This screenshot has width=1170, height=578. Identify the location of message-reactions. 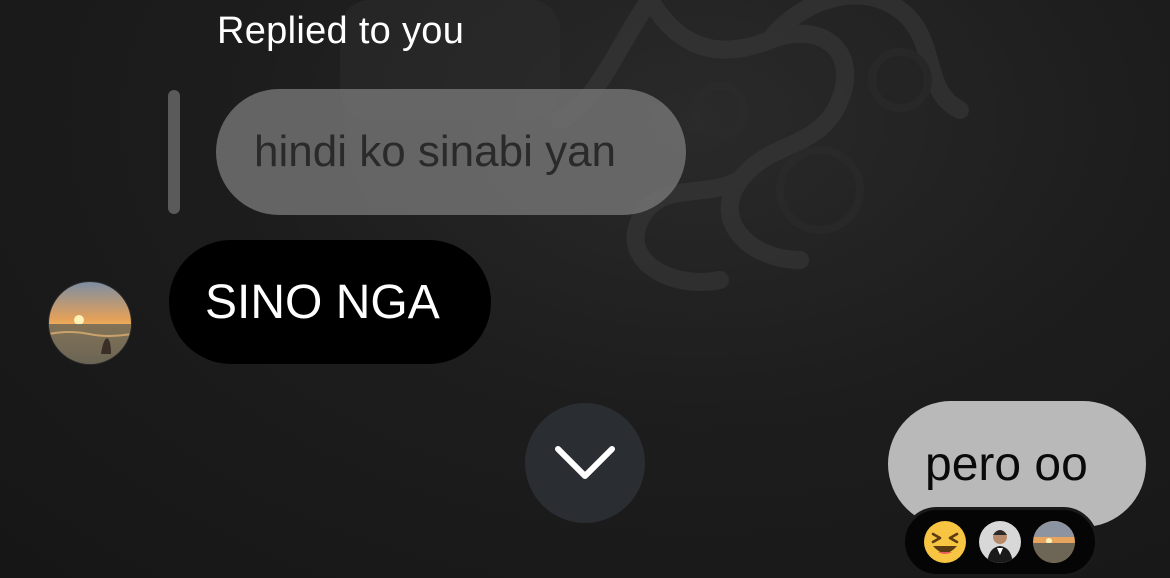
(1000, 542).